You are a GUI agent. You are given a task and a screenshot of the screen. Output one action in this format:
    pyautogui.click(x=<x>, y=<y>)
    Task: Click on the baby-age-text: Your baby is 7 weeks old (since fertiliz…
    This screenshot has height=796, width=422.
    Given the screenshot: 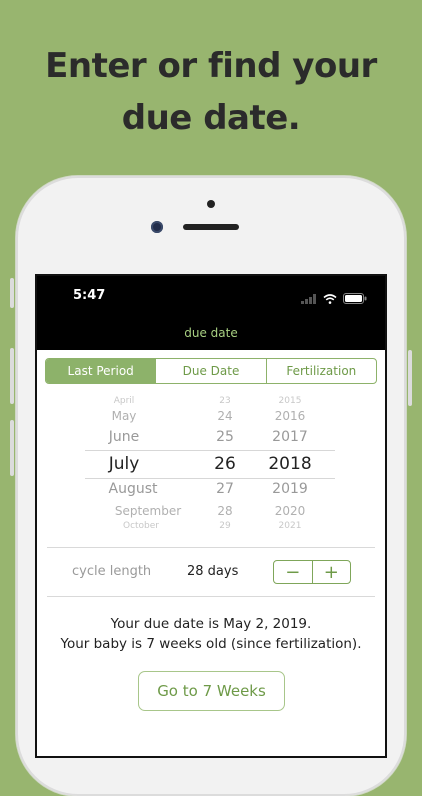 What is the action you would take?
    pyautogui.click(x=211, y=644)
    